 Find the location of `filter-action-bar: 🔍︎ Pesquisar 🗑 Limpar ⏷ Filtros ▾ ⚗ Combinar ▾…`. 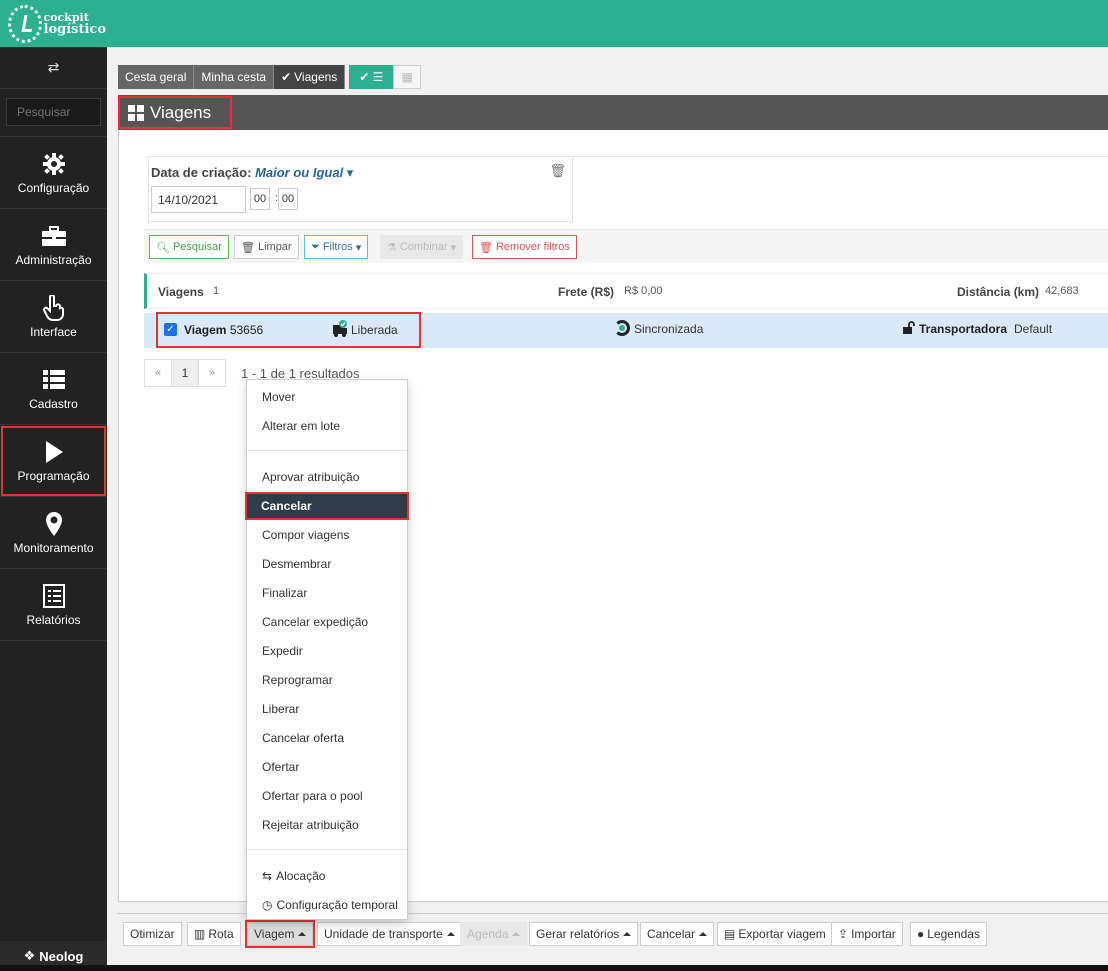

filter-action-bar: 🔍︎ Pesquisar 🗑 Limpar ⏷ Filtros ▾ ⚗ Combinar ▾… is located at coordinates (626, 246).